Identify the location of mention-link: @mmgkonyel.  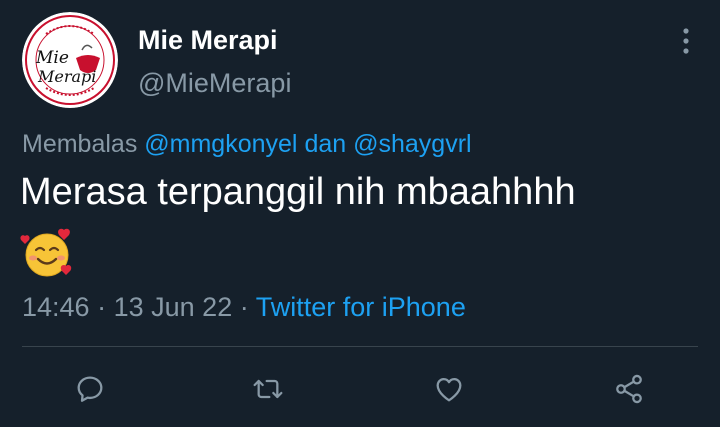
(220, 144).